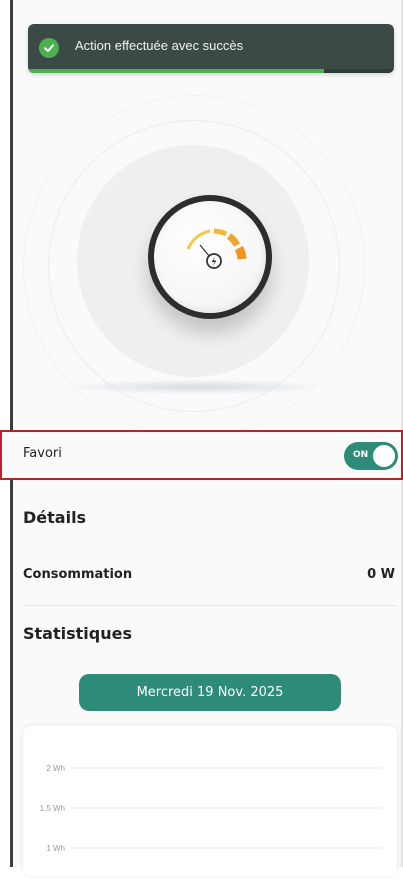 The width and height of the screenshot is (403, 880). I want to click on details-heading: Détails, so click(55, 517).